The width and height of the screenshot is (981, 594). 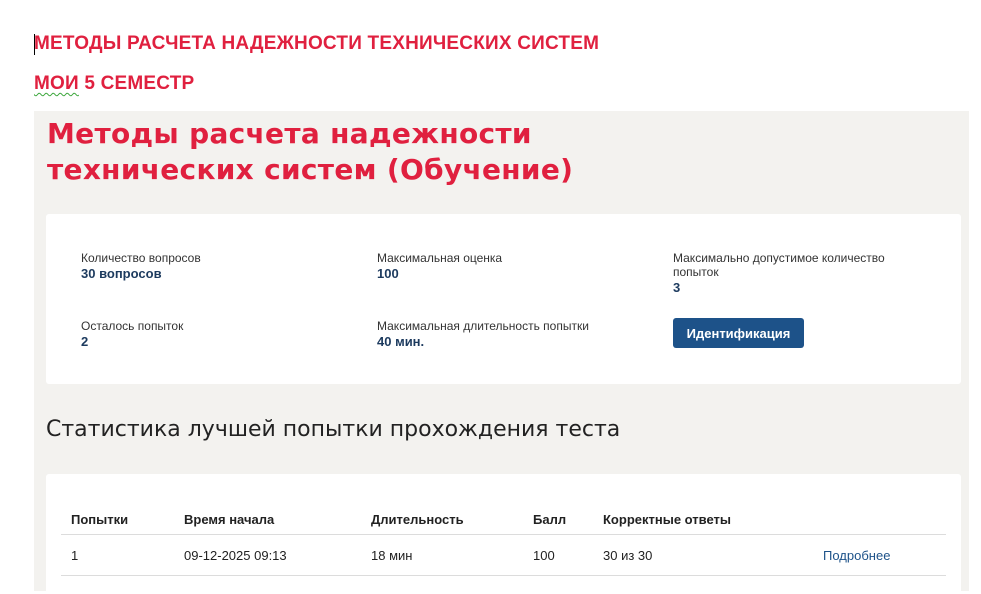 I want to click on column-score: Балл, so click(x=558, y=519).